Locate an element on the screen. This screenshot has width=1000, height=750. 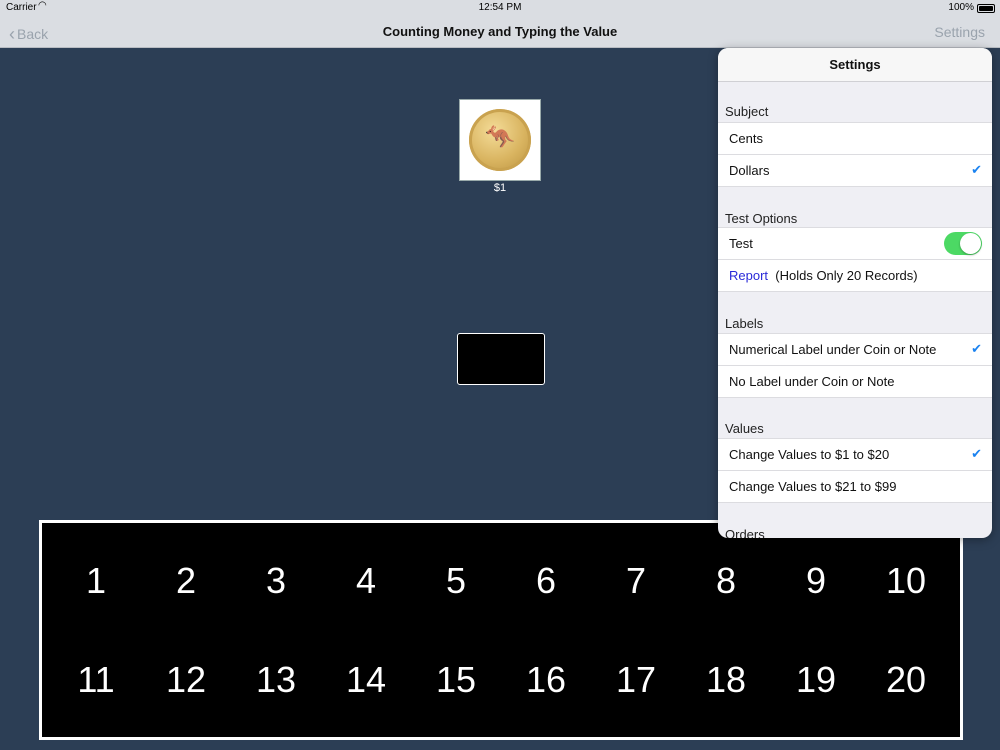
section-values: Values is located at coordinates (744, 428).